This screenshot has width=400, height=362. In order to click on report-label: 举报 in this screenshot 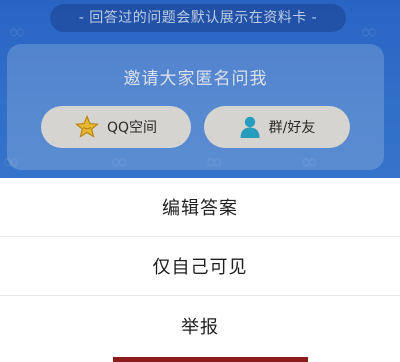, I will do `click(200, 327)`.